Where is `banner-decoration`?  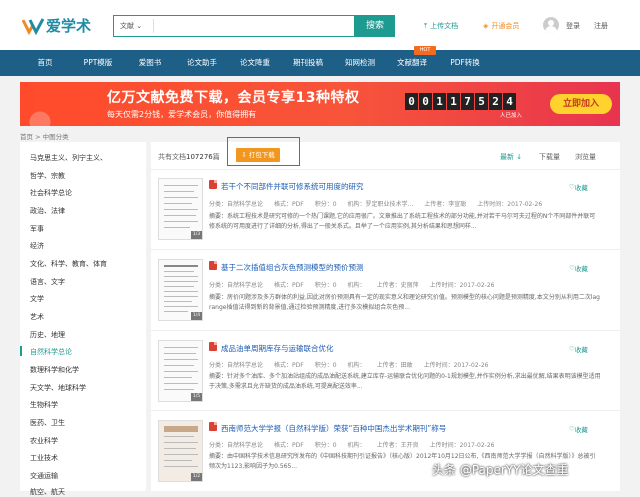
banner-decoration is located at coordinates (55, 104).